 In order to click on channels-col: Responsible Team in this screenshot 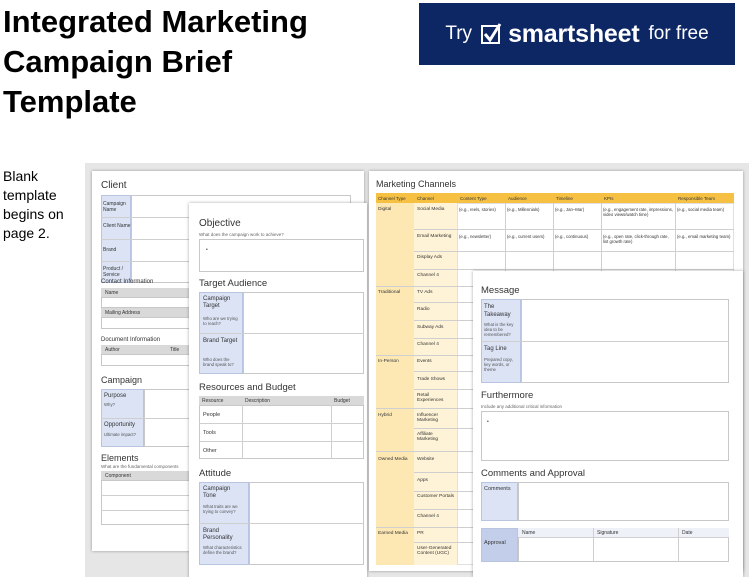, I will do `click(696, 198)`.